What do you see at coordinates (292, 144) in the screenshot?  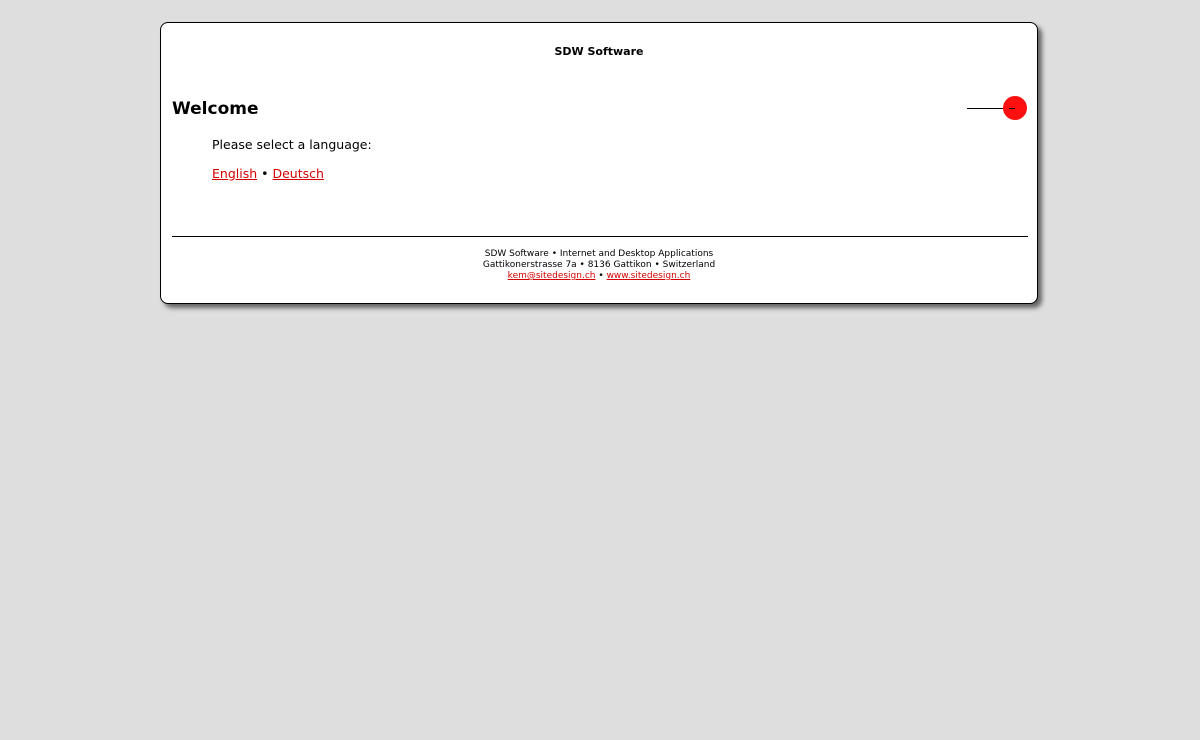 I see `language-prompt: Please select a language:` at bounding box center [292, 144].